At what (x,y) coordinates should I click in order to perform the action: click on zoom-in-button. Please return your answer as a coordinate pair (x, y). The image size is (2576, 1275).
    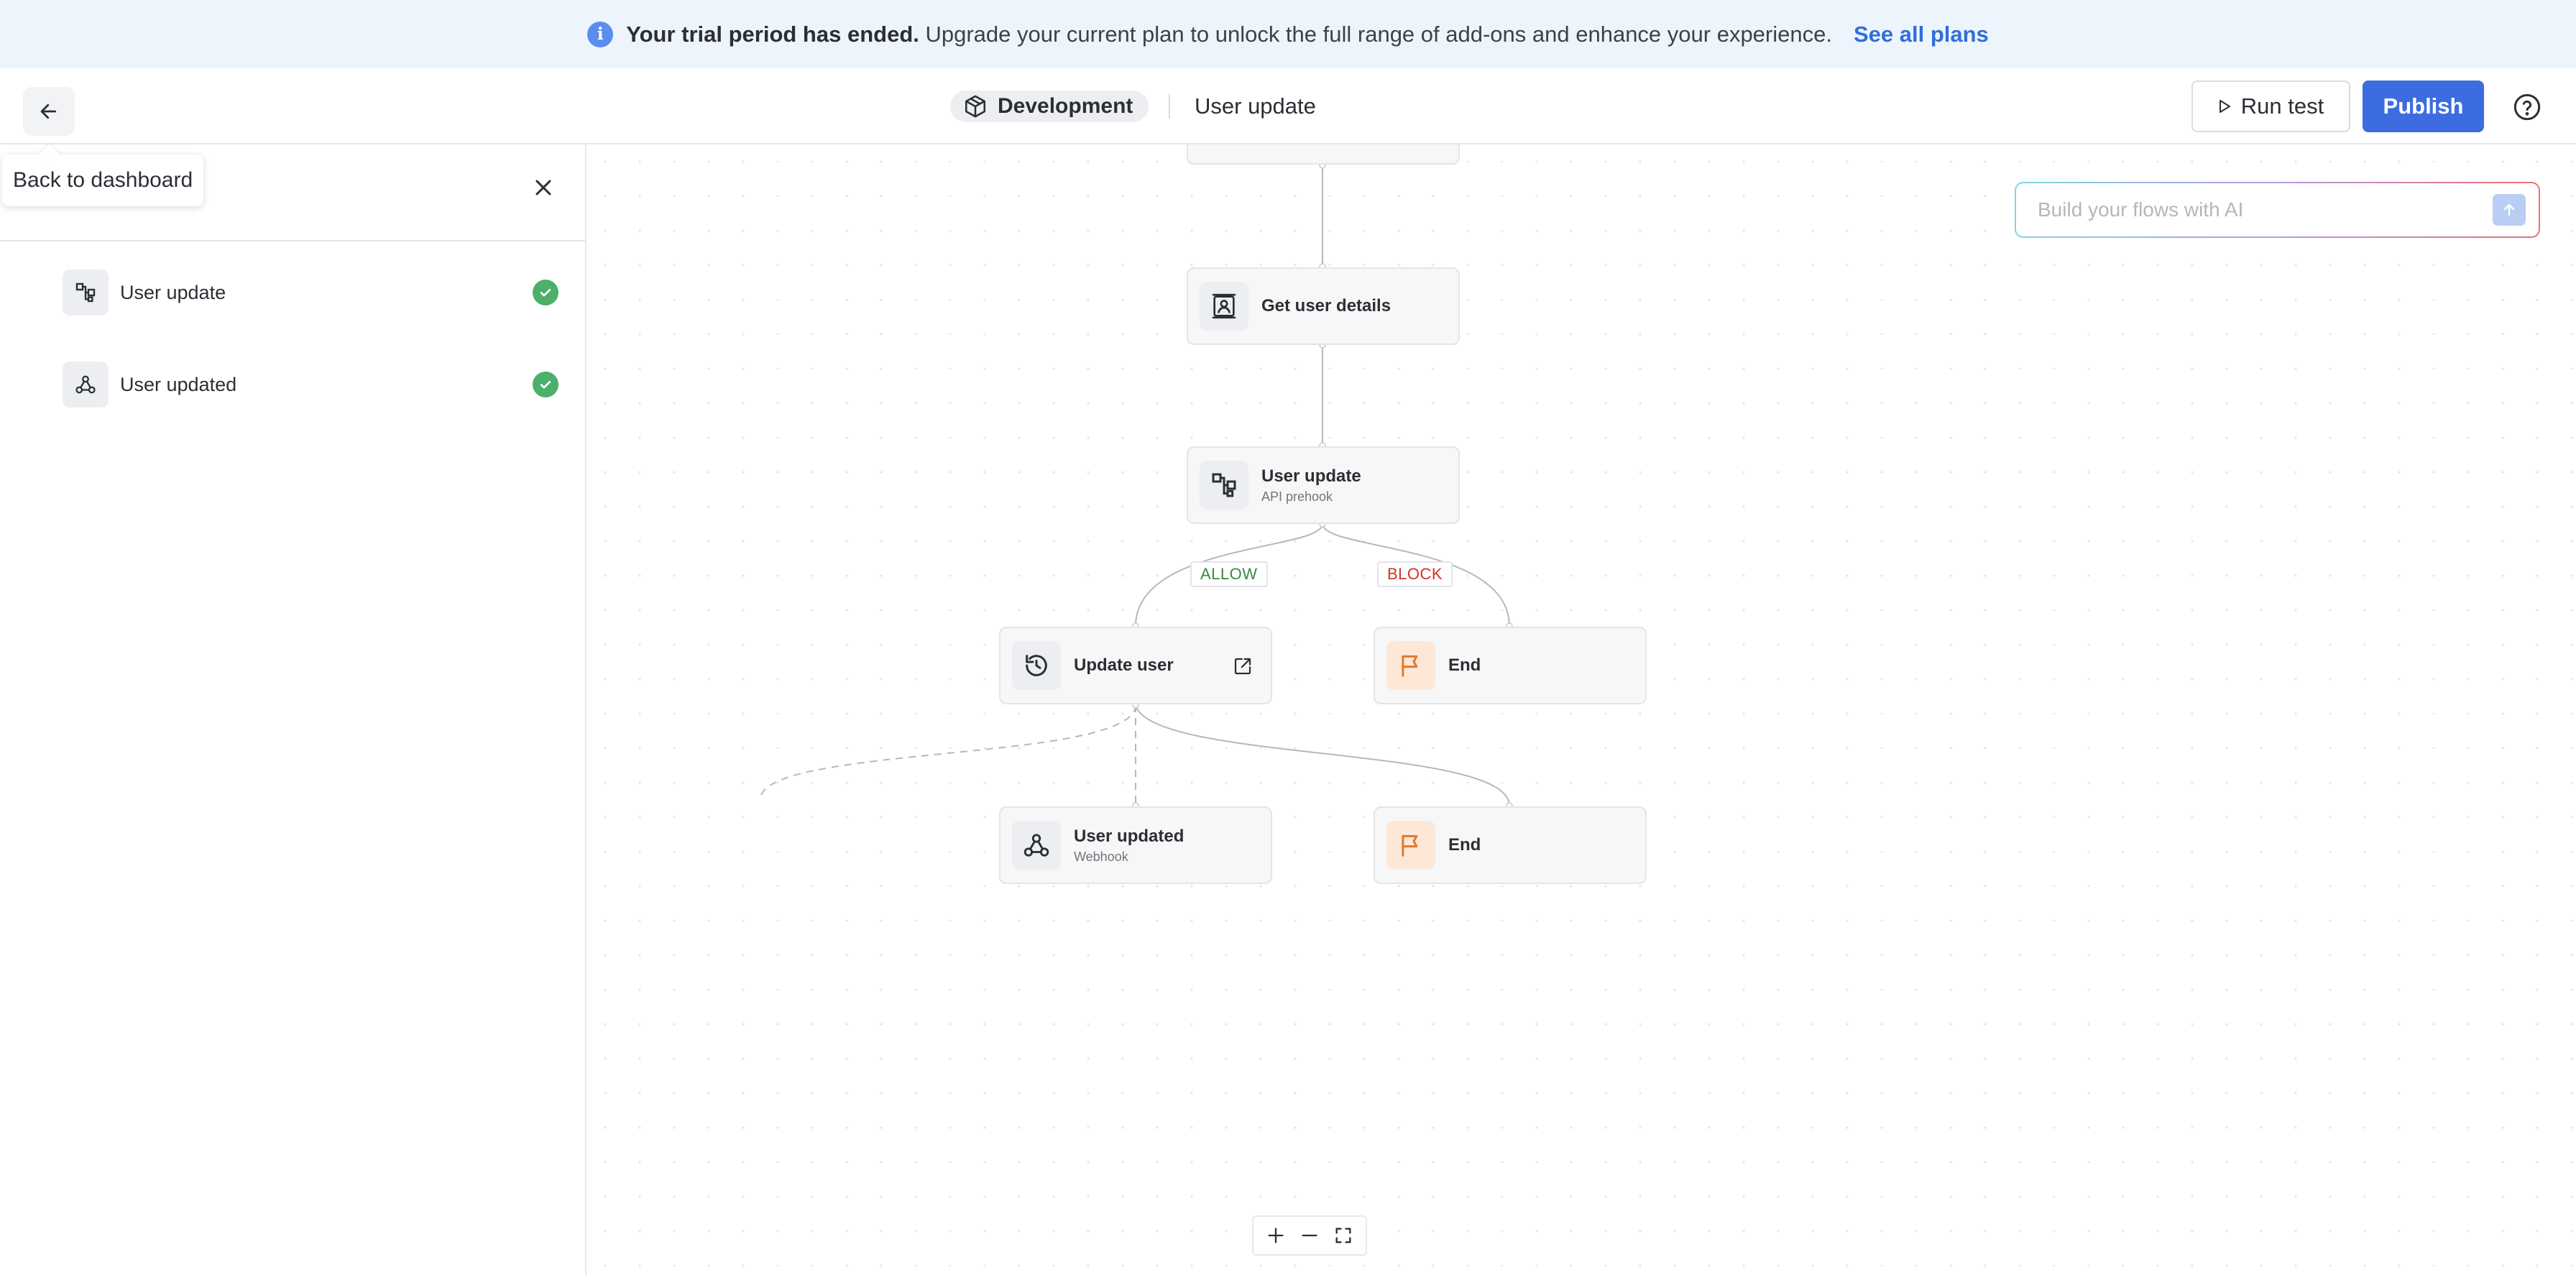
    Looking at the image, I should click on (1276, 1235).